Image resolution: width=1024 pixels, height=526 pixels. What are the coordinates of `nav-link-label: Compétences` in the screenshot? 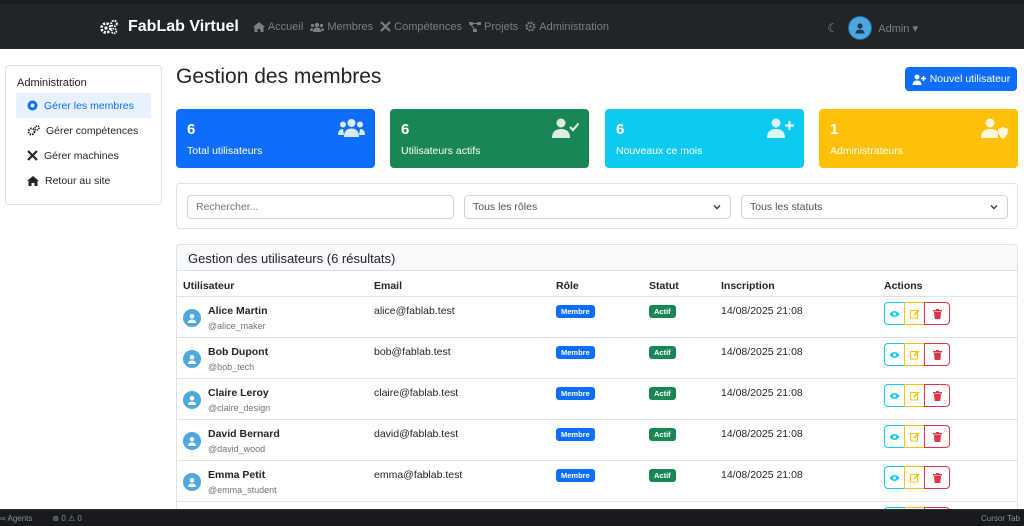 It's located at (428, 26).